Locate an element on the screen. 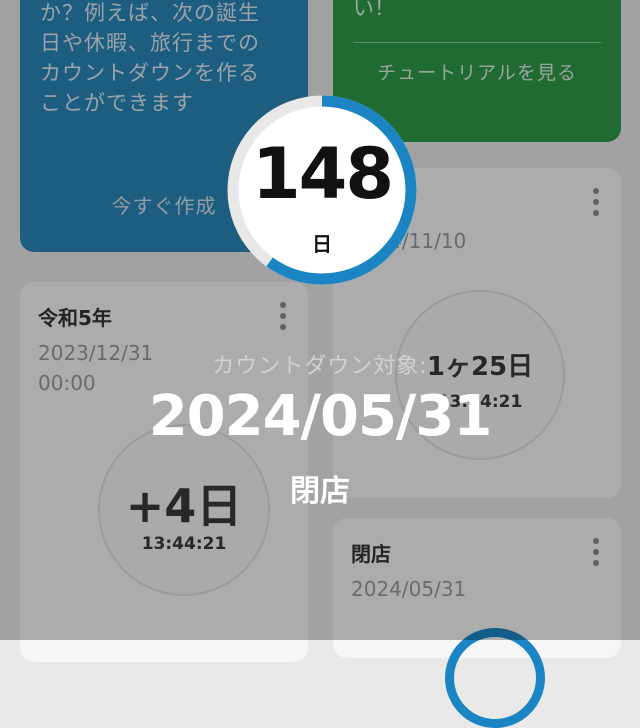  partial-countdown-ring is located at coordinates (495, 678).